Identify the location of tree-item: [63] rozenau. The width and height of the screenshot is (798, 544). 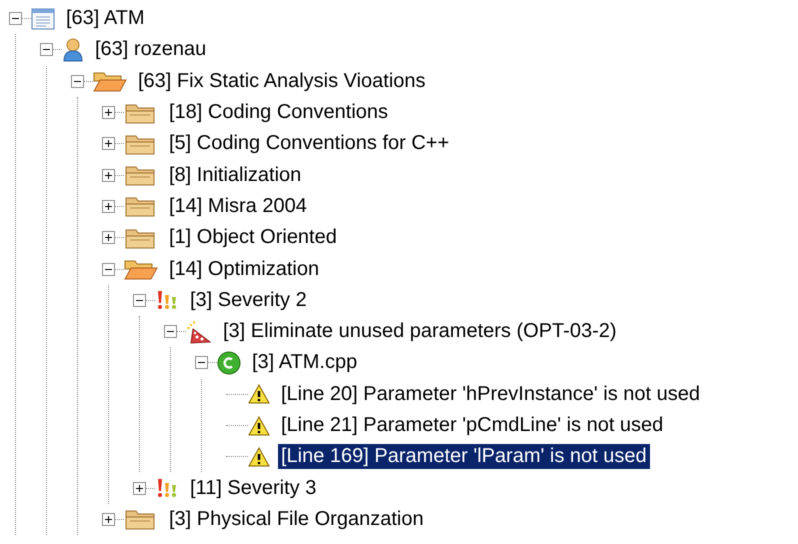
(151, 49).